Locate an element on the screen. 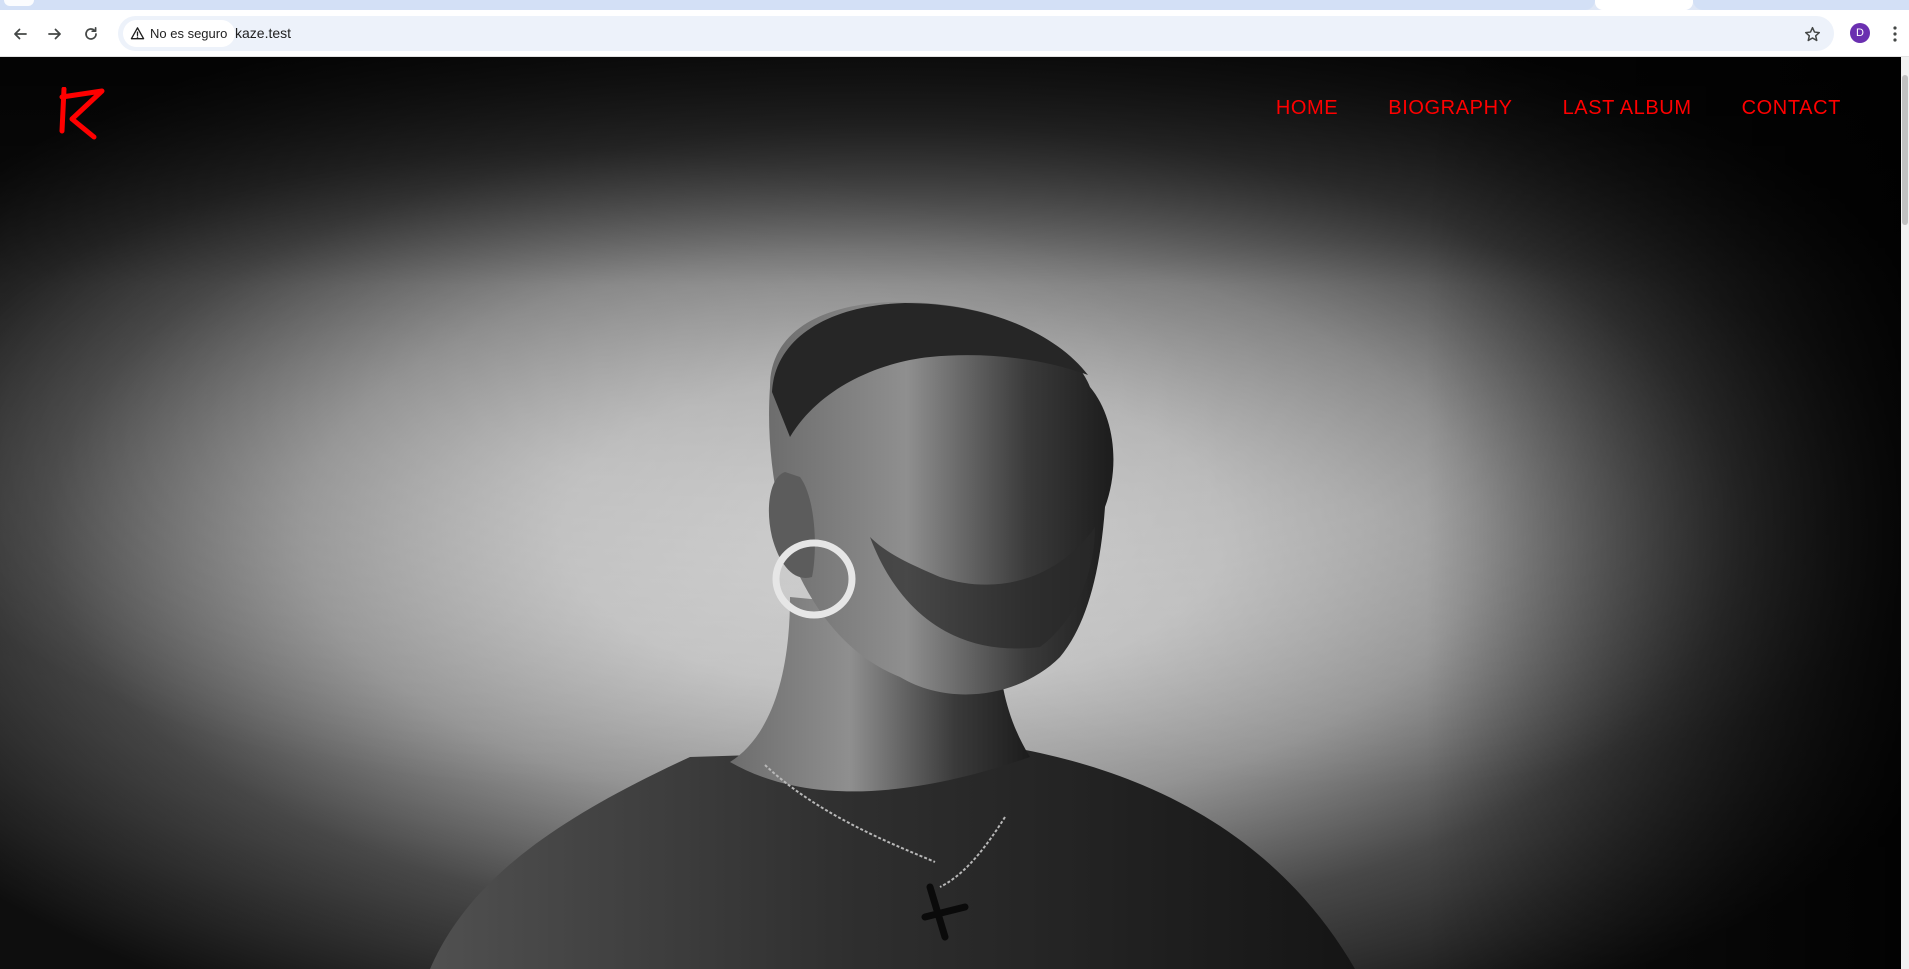 Image resolution: width=1909 pixels, height=969 pixels. background-tab-right is located at coordinates (1801, 5).